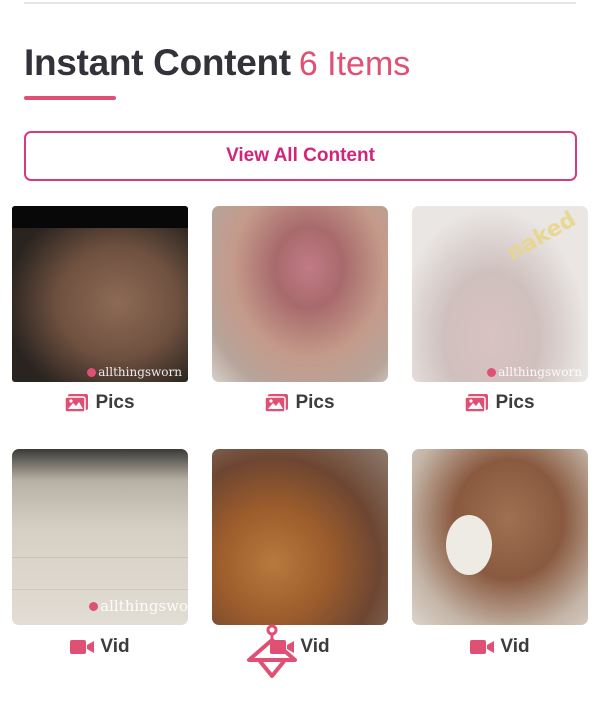 This screenshot has width=600, height=706. What do you see at coordinates (272, 654) in the screenshot?
I see `hanger-logo-icon` at bounding box center [272, 654].